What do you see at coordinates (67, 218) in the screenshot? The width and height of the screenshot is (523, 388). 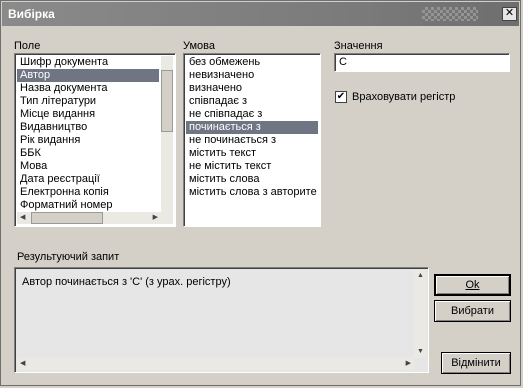 I see `field-list-hscroll-thumb` at bounding box center [67, 218].